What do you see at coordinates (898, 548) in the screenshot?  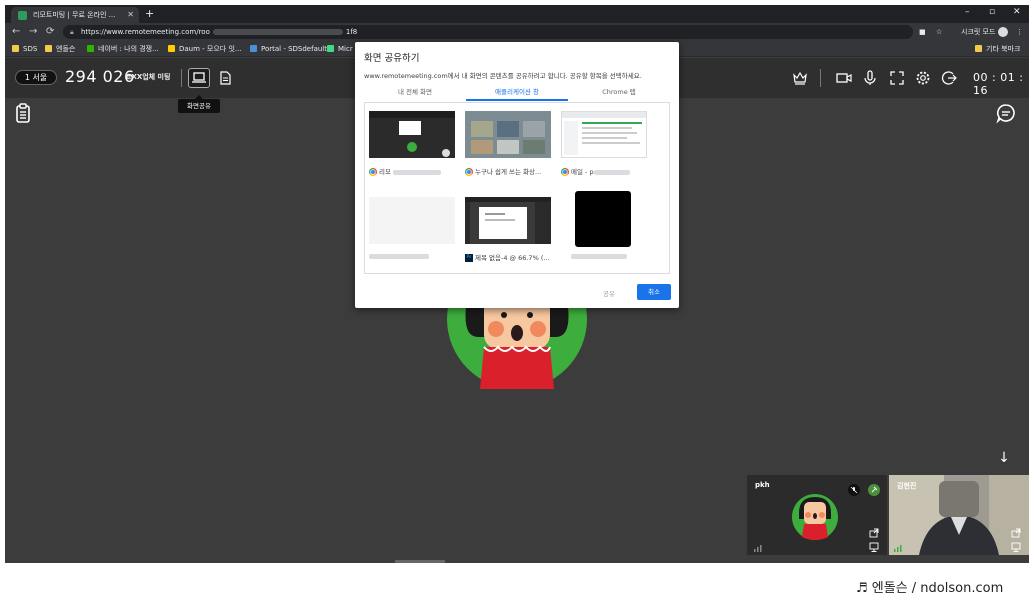 I see `signal-bars-icon` at bounding box center [898, 548].